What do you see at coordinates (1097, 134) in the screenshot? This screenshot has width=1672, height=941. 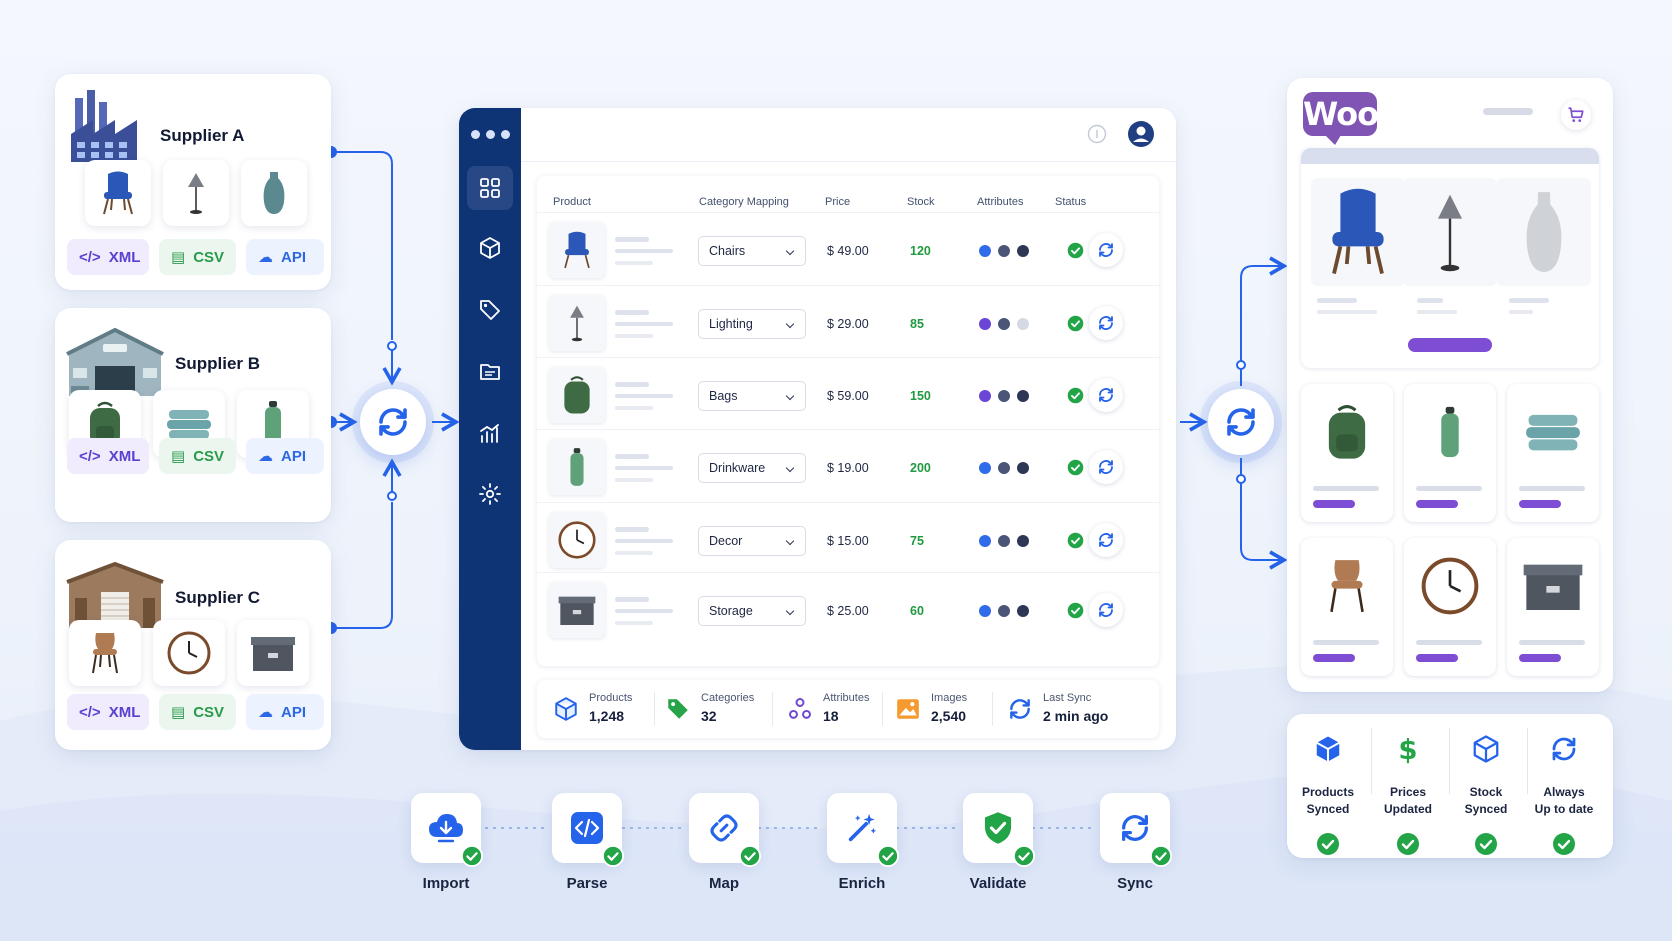 I see `info-icon` at bounding box center [1097, 134].